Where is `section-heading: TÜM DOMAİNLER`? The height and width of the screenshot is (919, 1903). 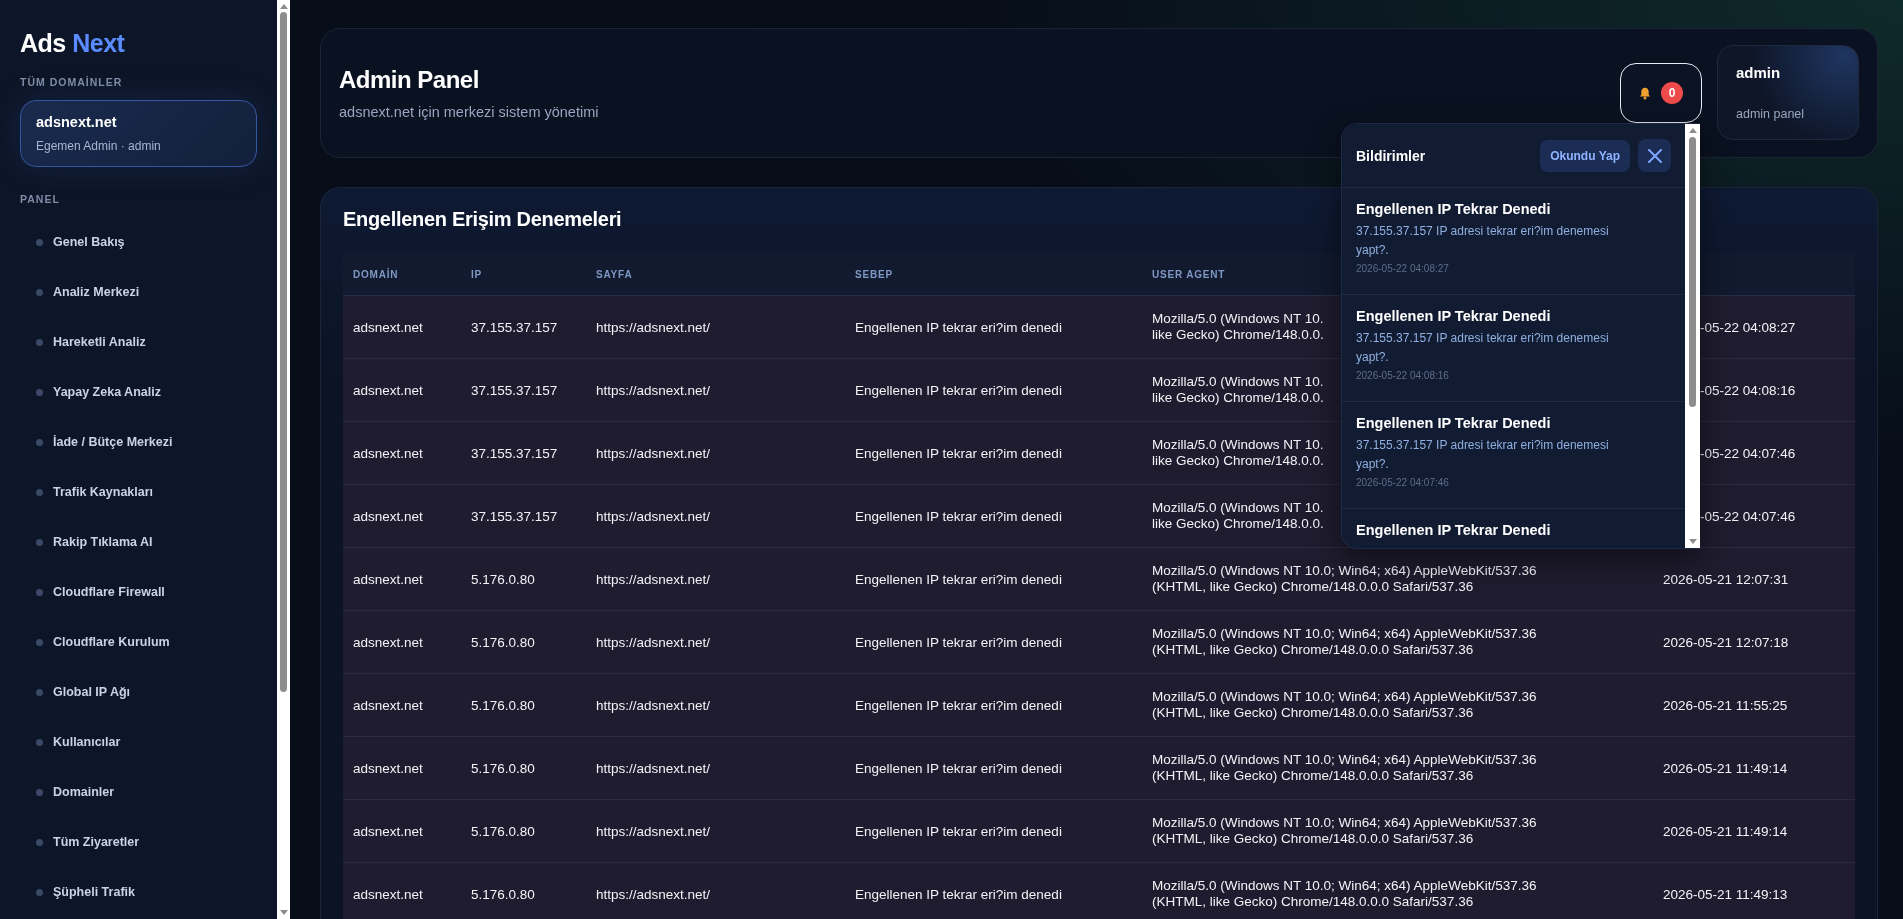
section-heading: TÜM DOMAİNLER is located at coordinates (71, 82).